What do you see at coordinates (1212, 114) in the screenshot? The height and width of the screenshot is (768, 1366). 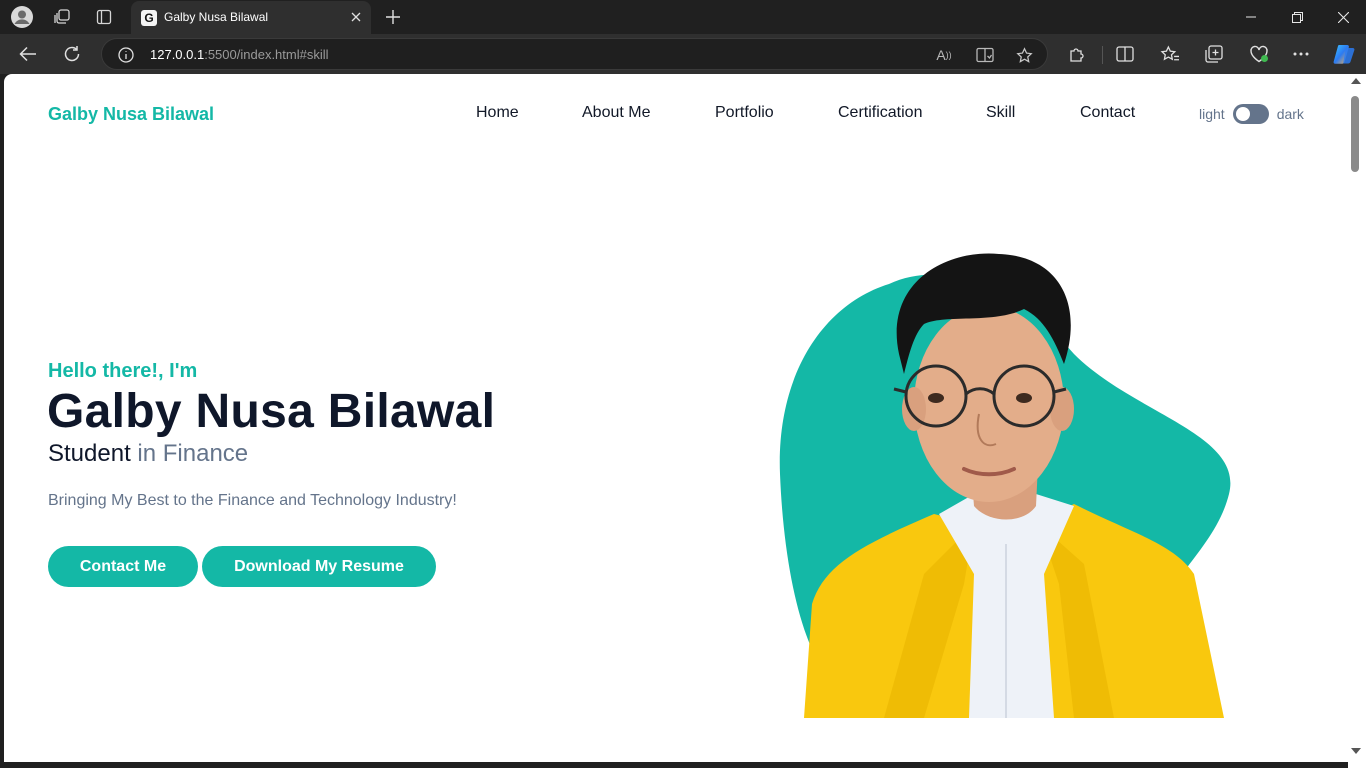 I see `theme-light-label: light` at bounding box center [1212, 114].